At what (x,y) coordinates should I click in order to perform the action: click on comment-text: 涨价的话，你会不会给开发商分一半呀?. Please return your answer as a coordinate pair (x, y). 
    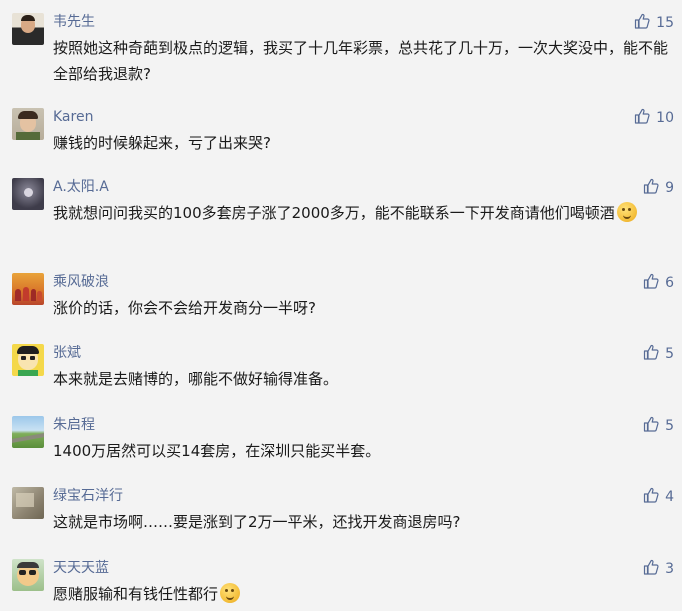
    Looking at the image, I should click on (184, 308).